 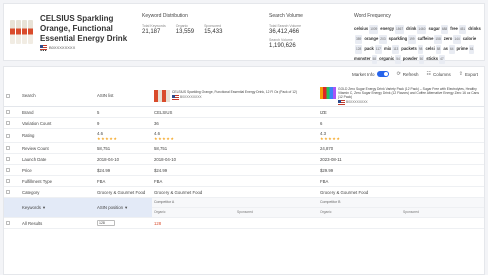 I want to click on col-header-asin: ASIN list, so click(x=123, y=95).